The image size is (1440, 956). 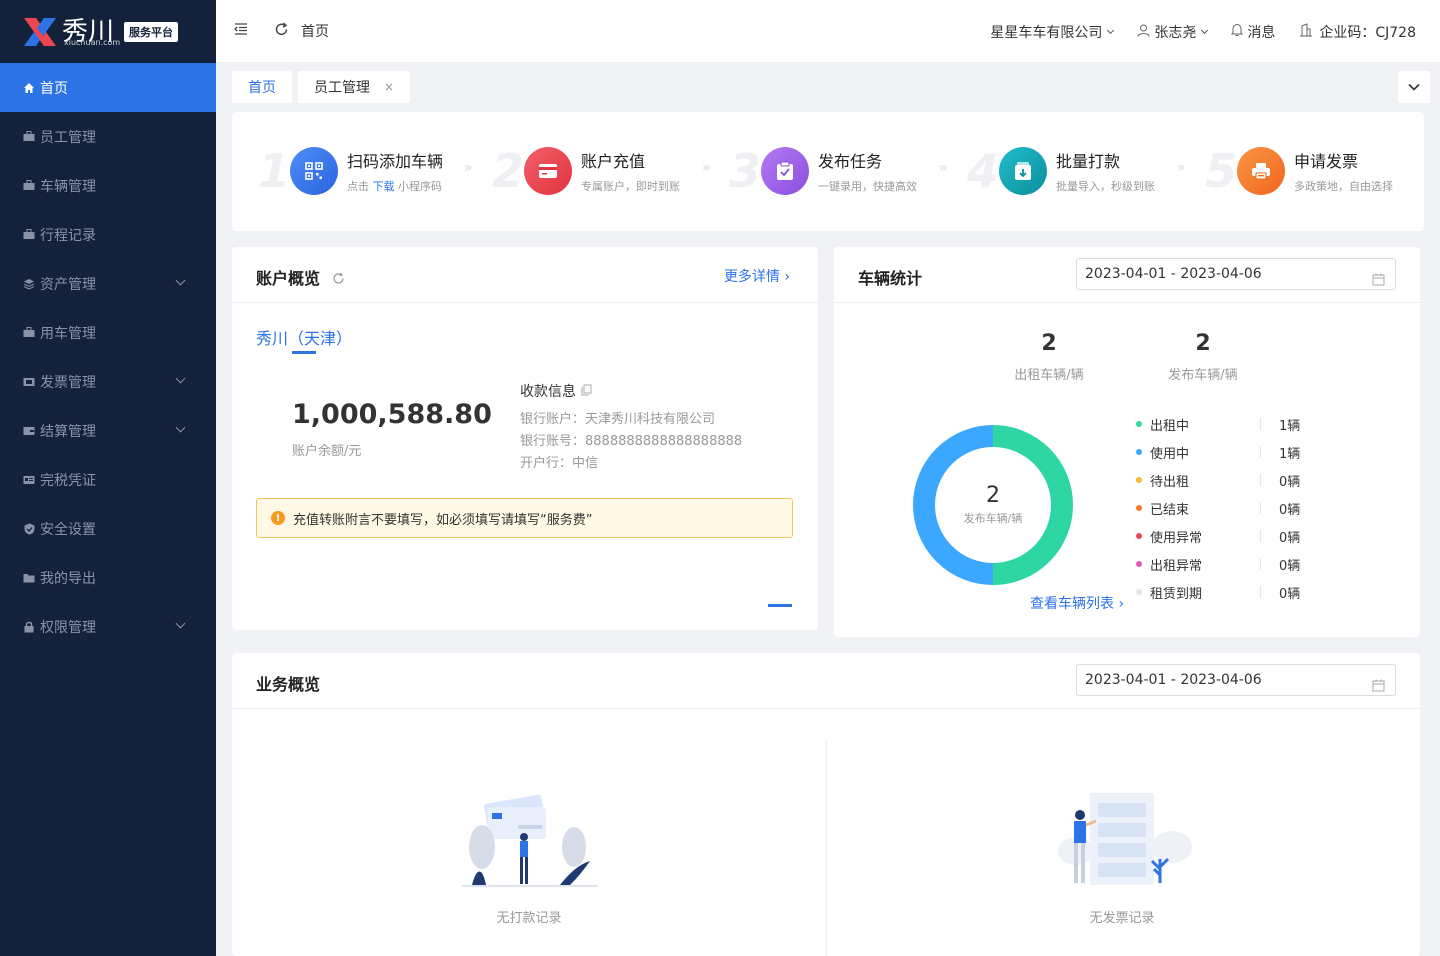 I want to click on view-vehicle-list-link: 查看车辆列表 ›, so click(x=1077, y=603).